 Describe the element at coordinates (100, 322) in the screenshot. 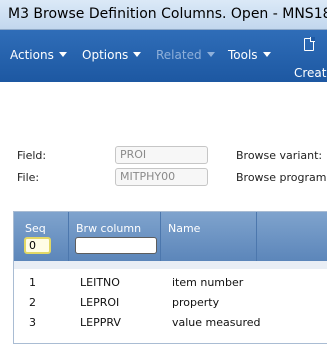

I see `row-column: LEPPRV` at that location.